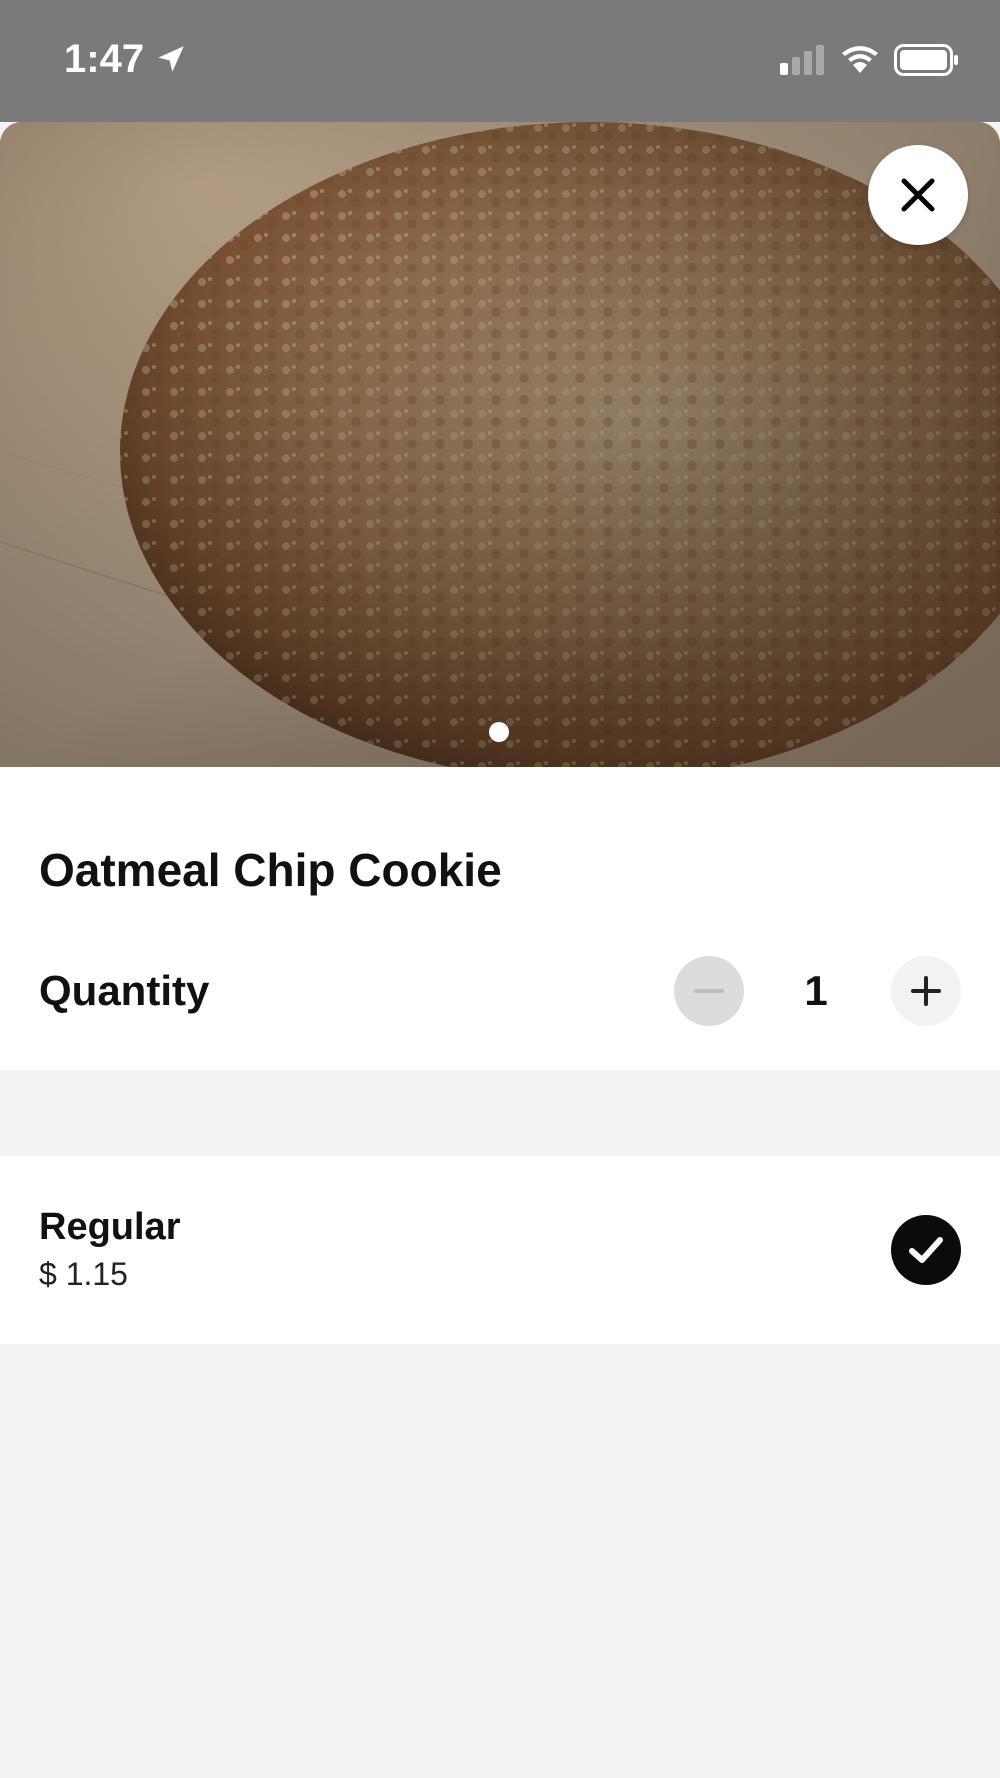 This screenshot has width=1000, height=1778. I want to click on quantity-decrement-button, so click(709, 991).